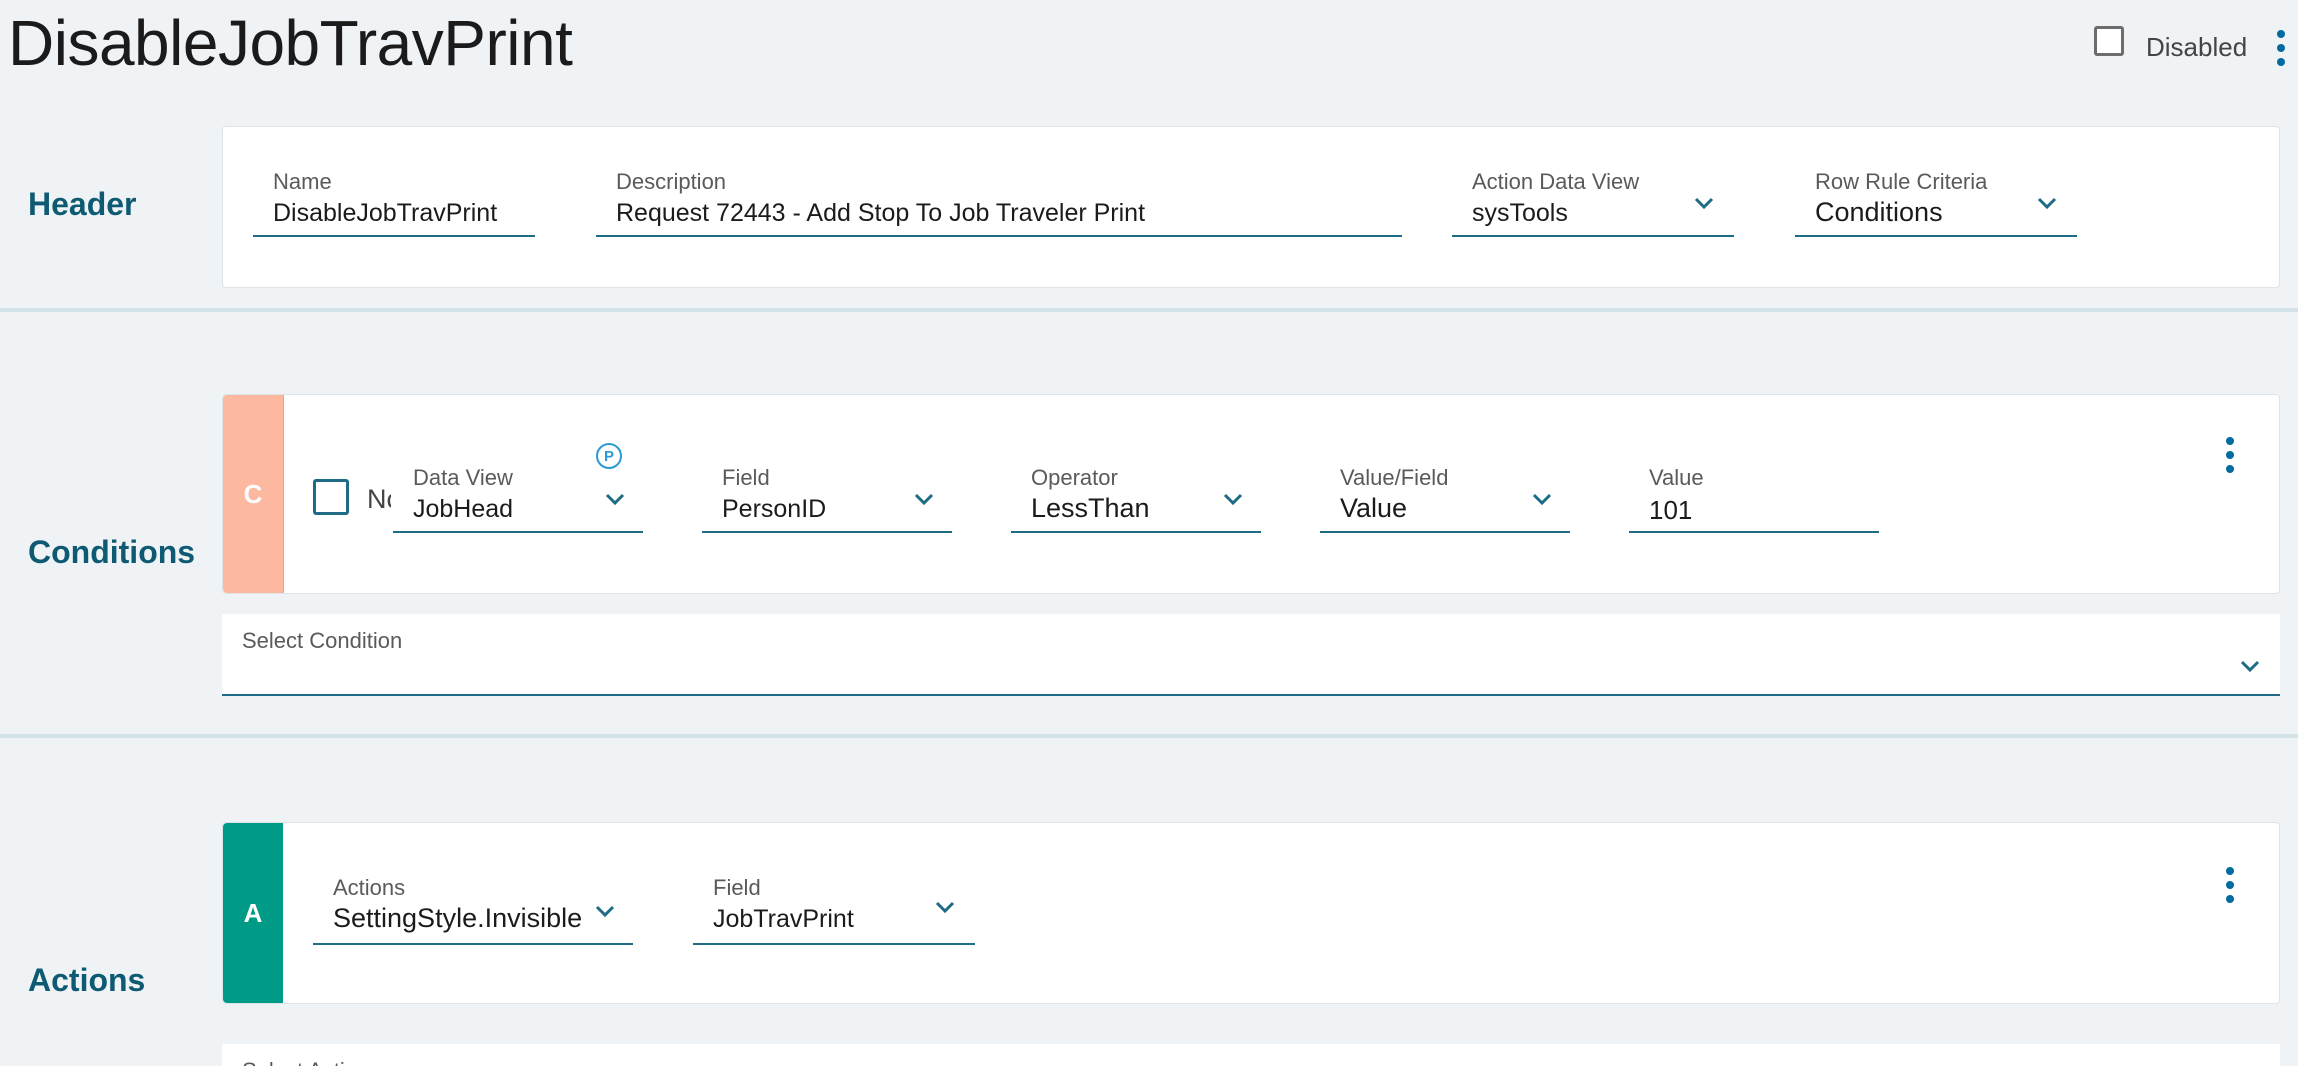 This screenshot has height=1066, width=2298. I want to click on data-view-label: Data View, so click(463, 477).